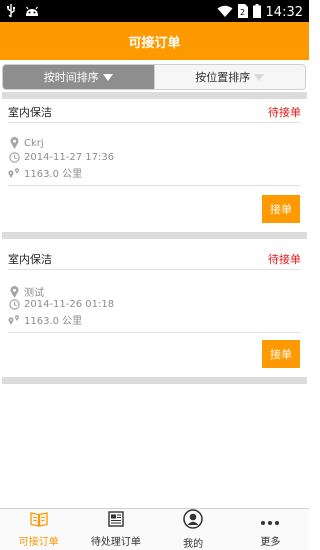 Image resolution: width=320 pixels, height=550 pixels. I want to click on nav-label: 可接订单, so click(38, 542).